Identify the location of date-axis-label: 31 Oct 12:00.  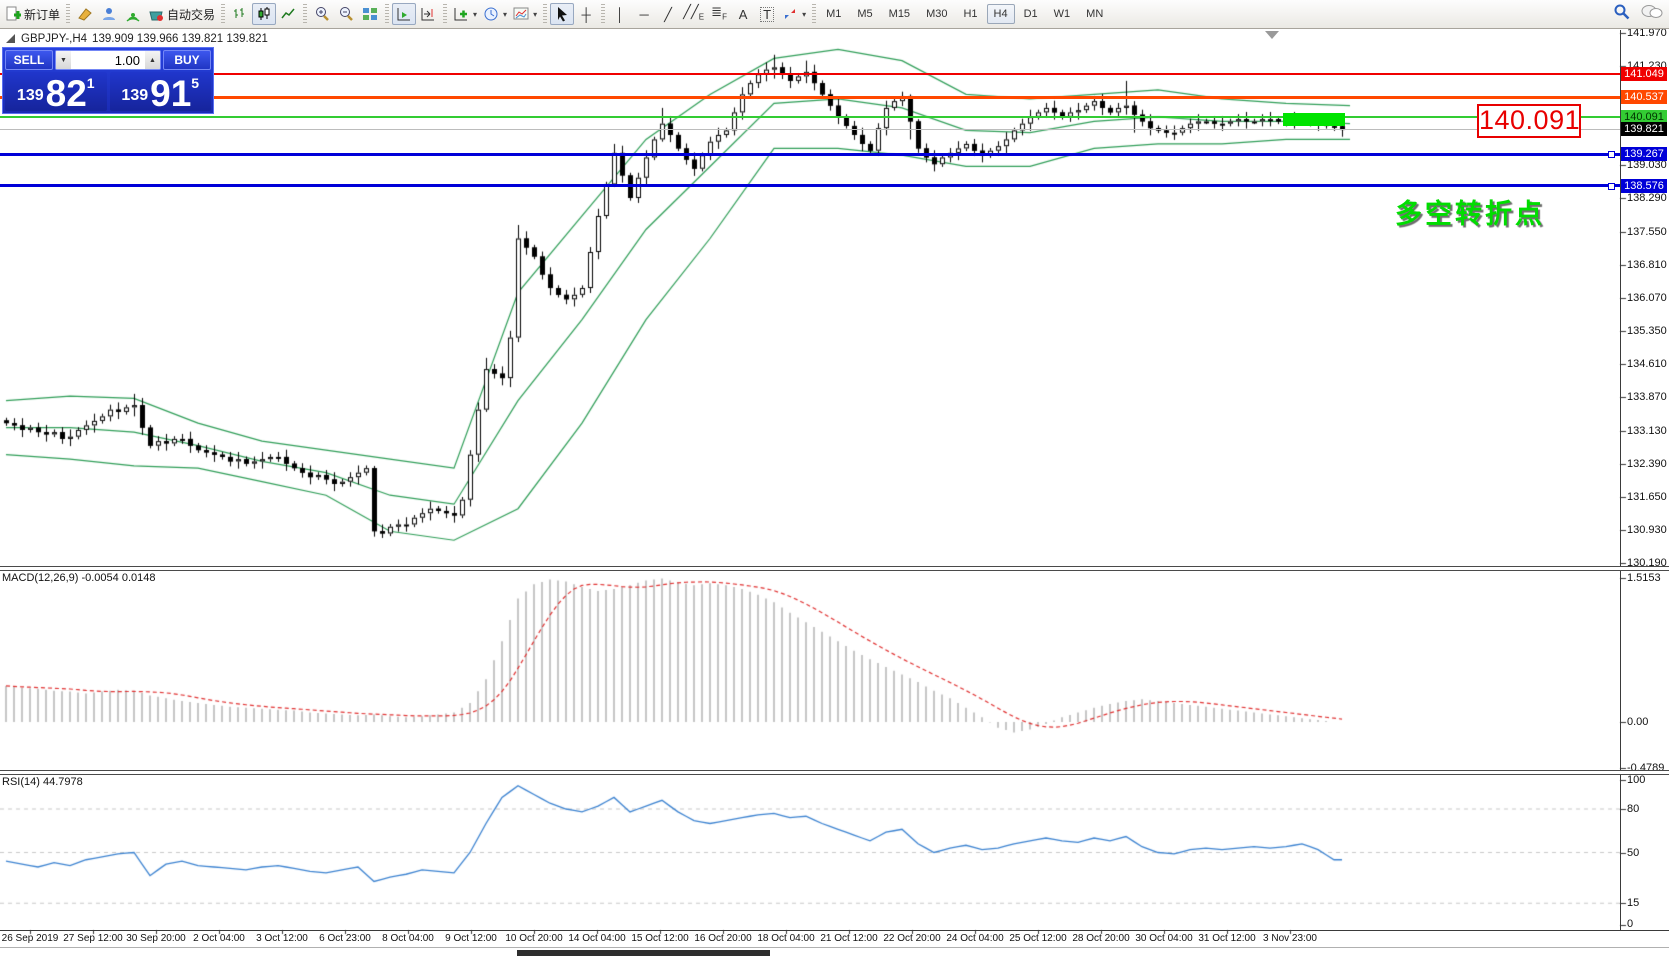
(1227, 938).